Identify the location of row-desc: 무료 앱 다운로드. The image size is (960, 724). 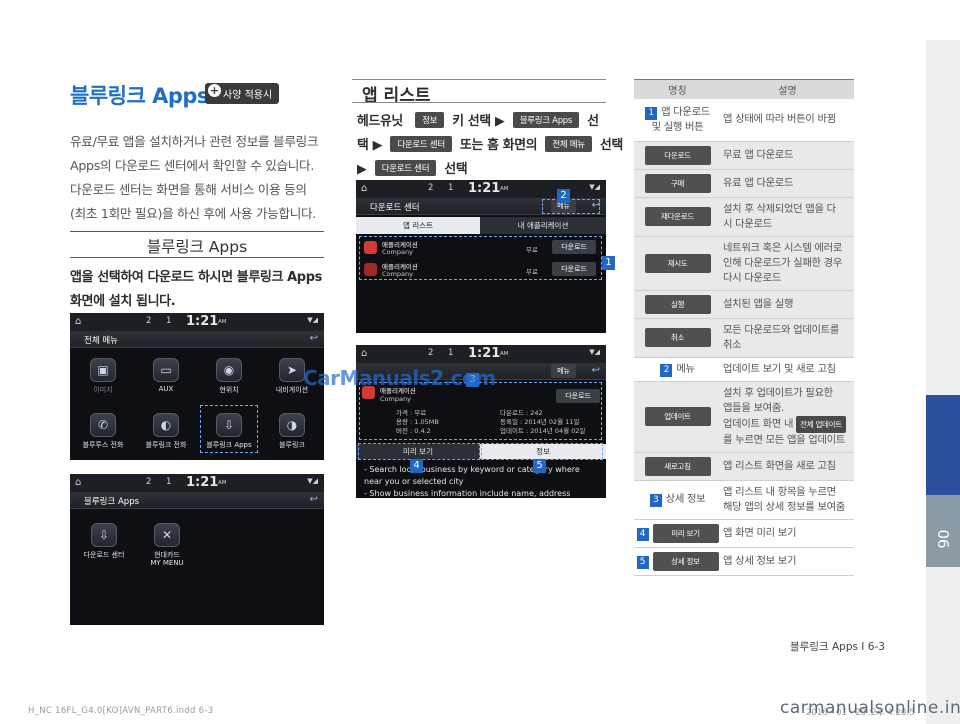
(787, 155).